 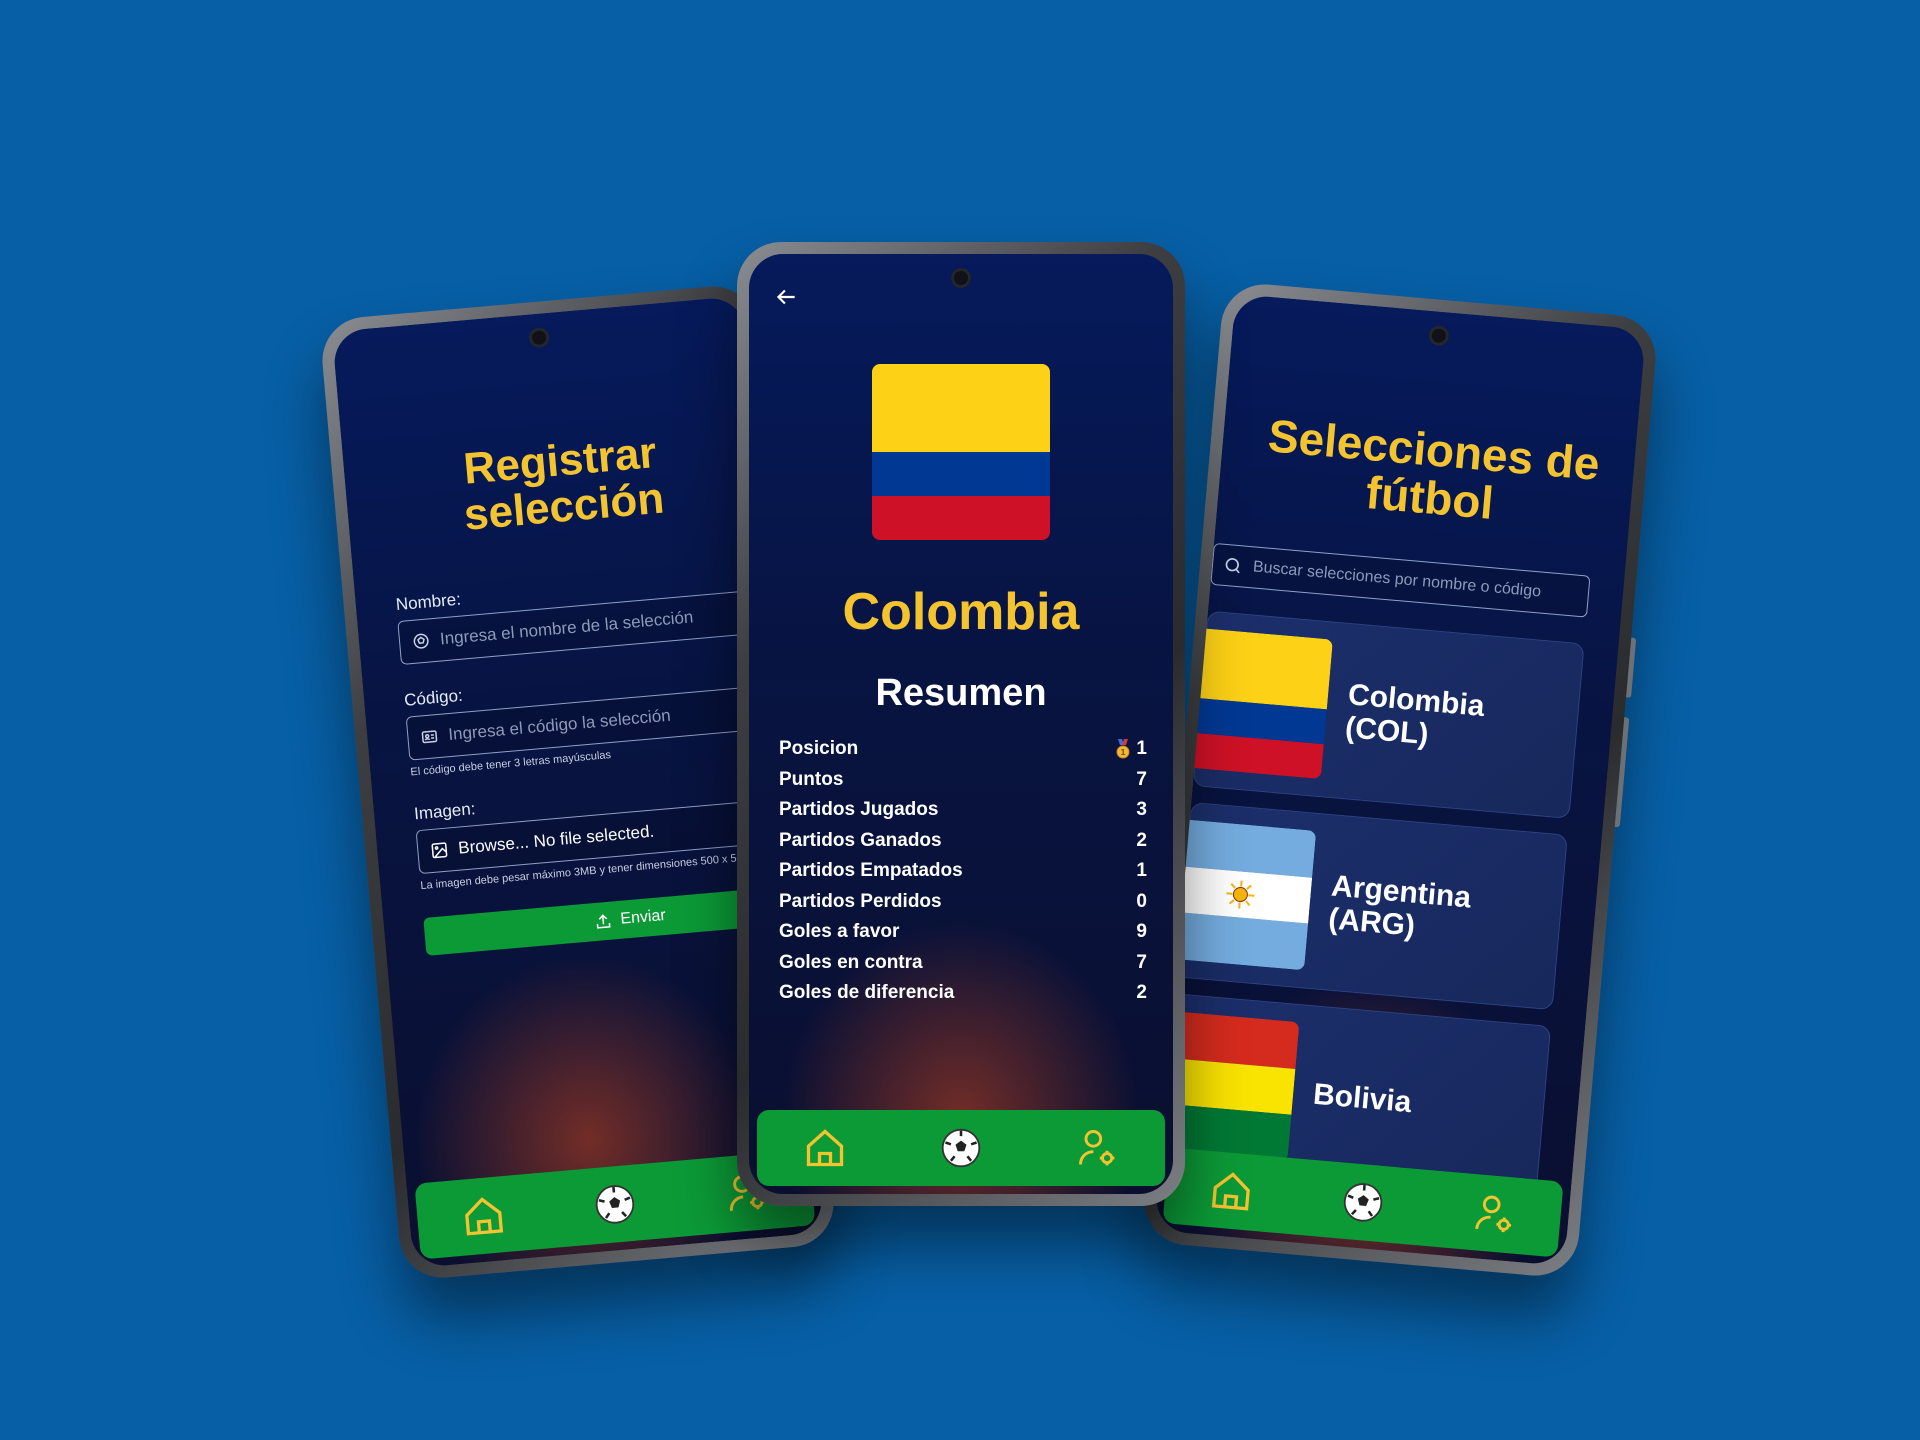 I want to click on power-button, so click(x=1631, y=667).